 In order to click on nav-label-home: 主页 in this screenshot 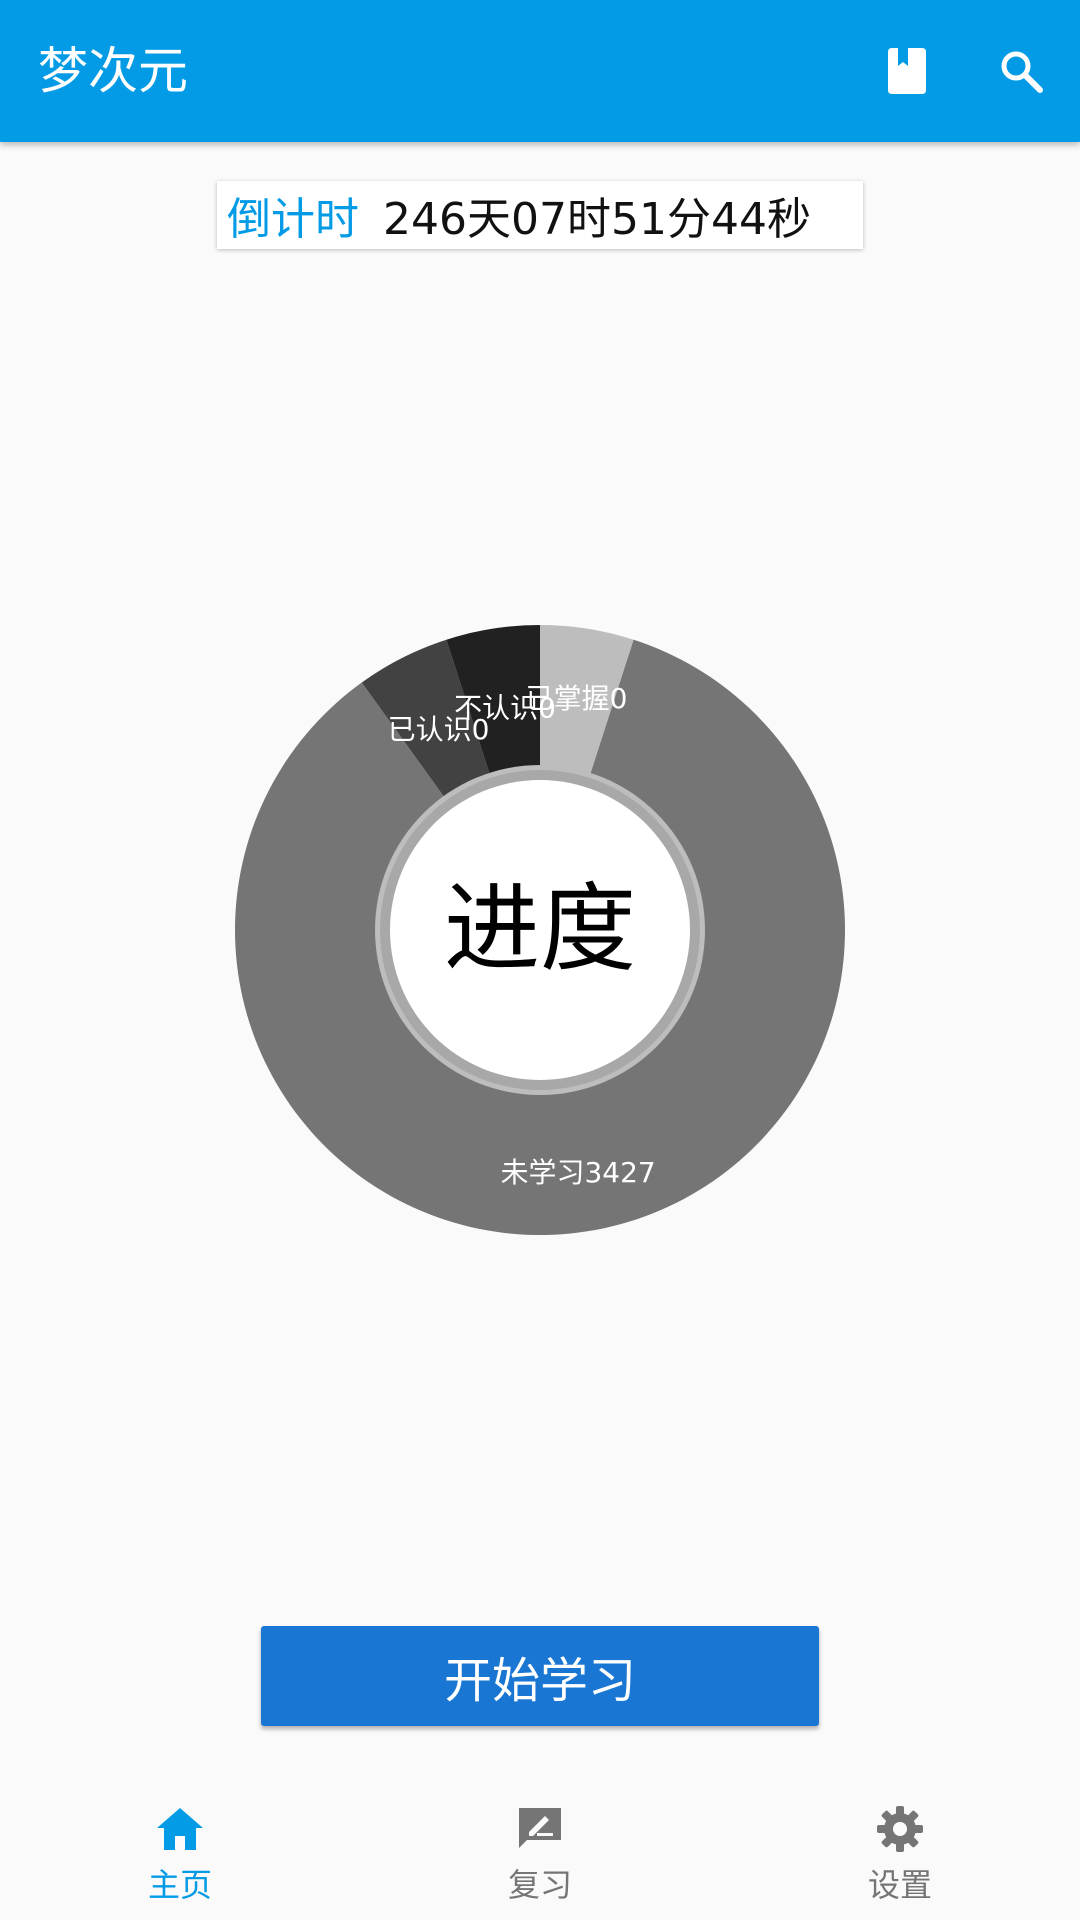, I will do `click(179, 1885)`.